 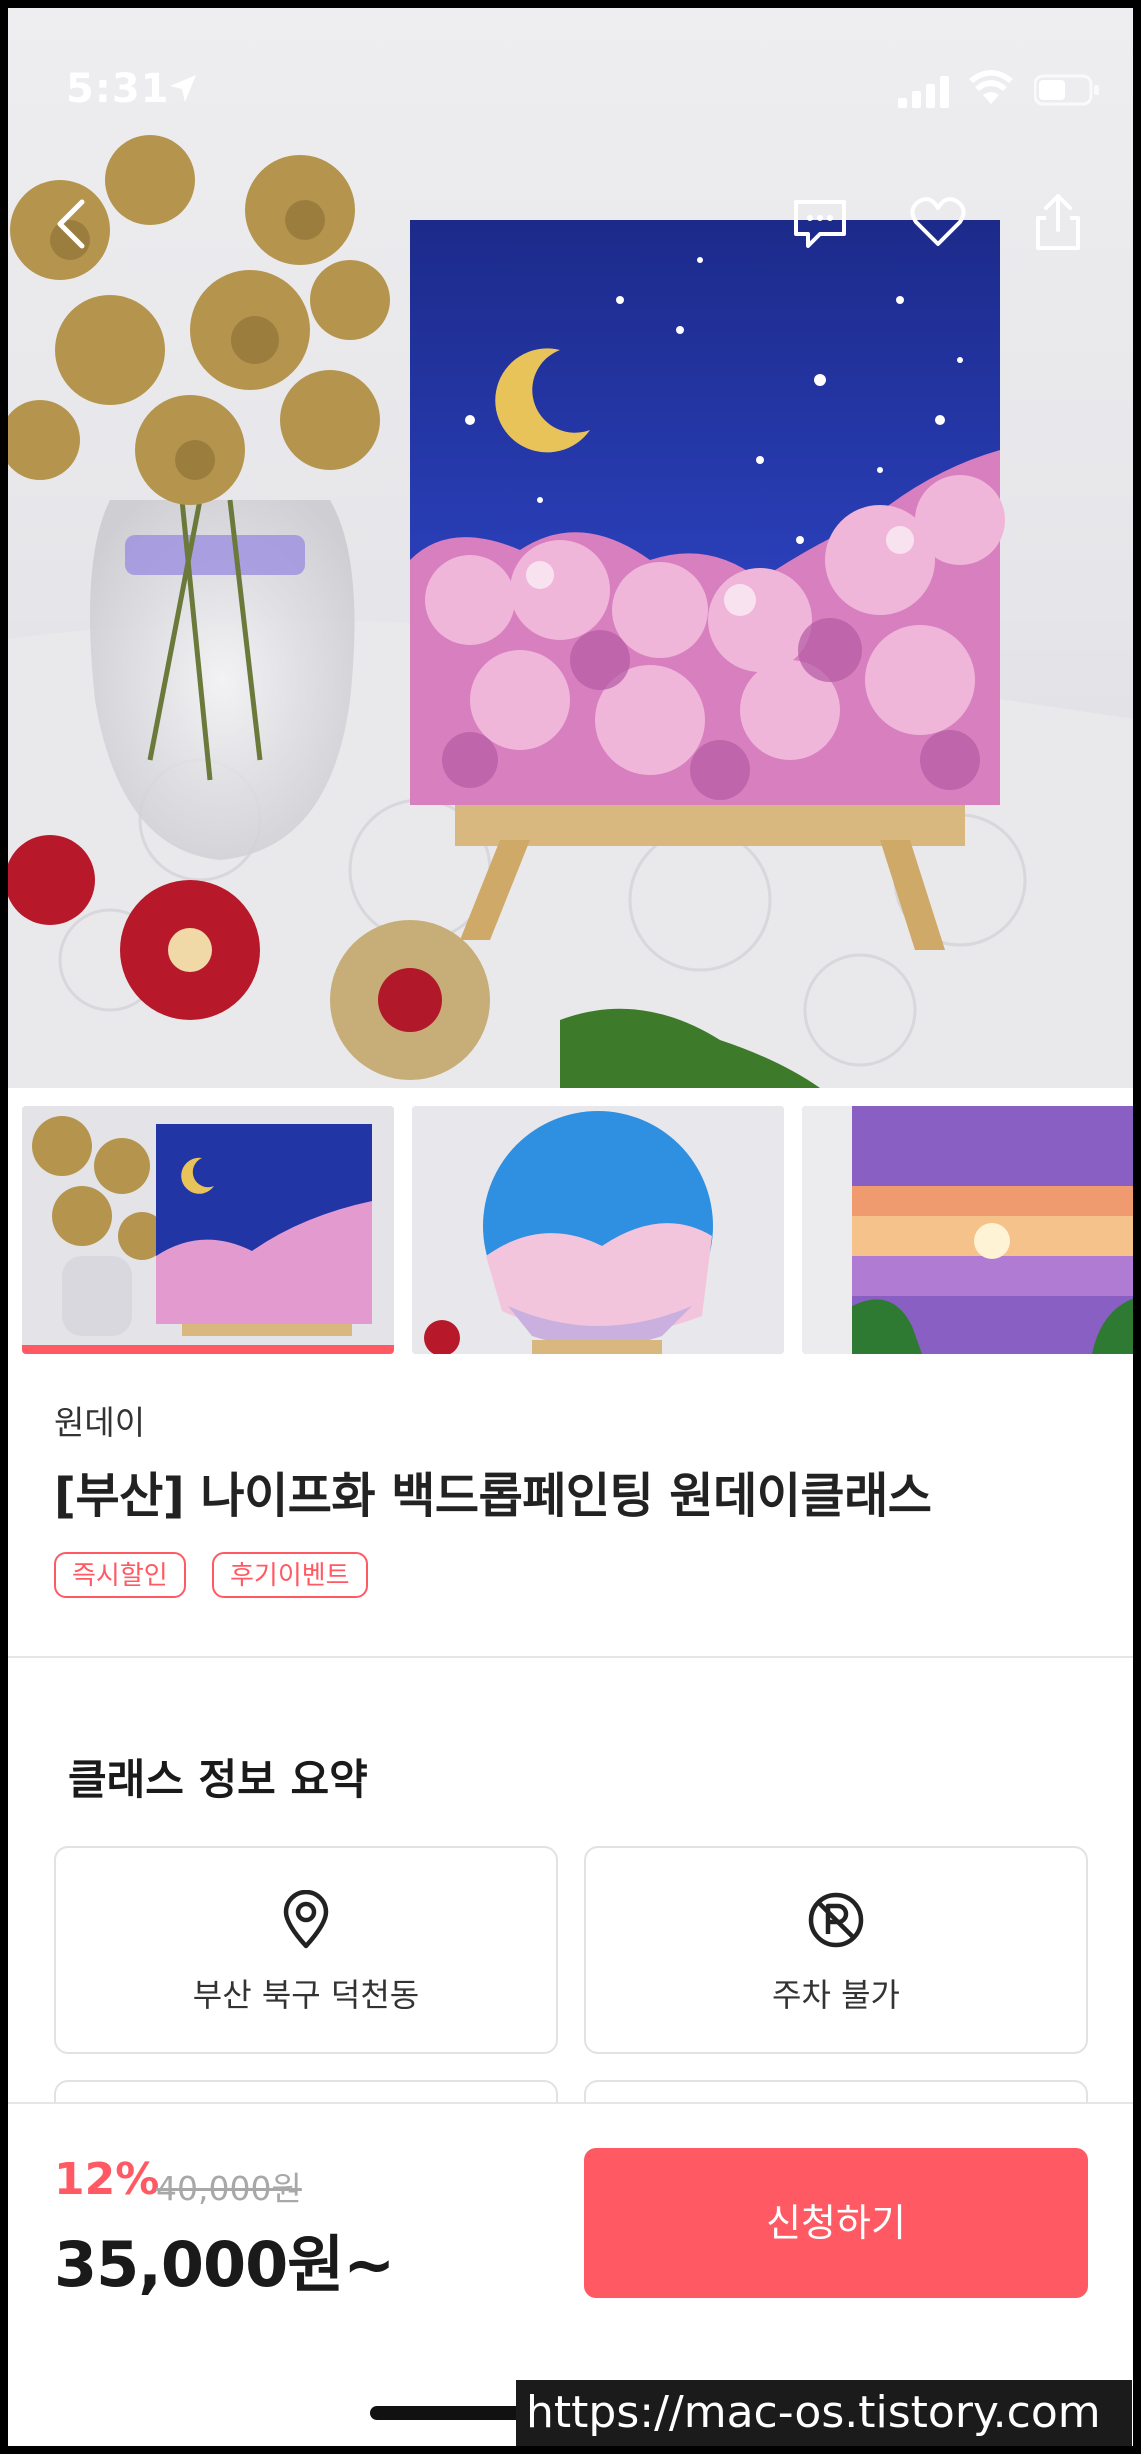 I want to click on summary-section-title: 클래스 정보 요약, so click(x=218, y=1779).